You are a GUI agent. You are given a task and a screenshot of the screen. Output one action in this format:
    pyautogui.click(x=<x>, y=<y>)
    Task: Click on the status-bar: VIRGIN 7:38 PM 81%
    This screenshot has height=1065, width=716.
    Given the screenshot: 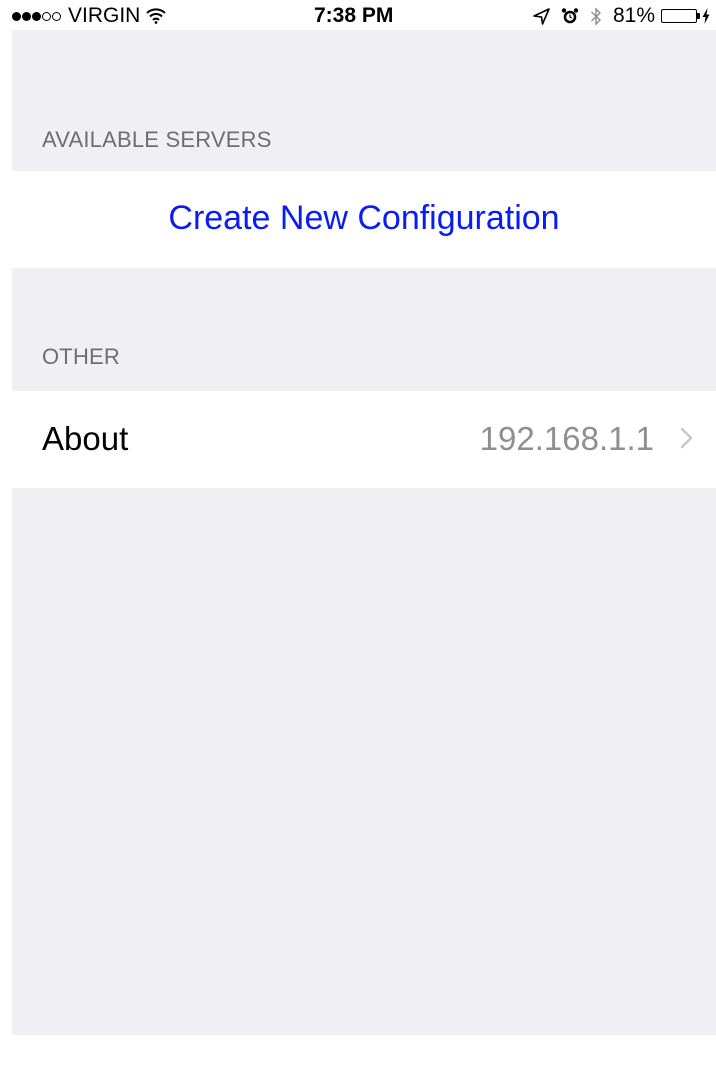 What is the action you would take?
    pyautogui.click(x=358, y=15)
    